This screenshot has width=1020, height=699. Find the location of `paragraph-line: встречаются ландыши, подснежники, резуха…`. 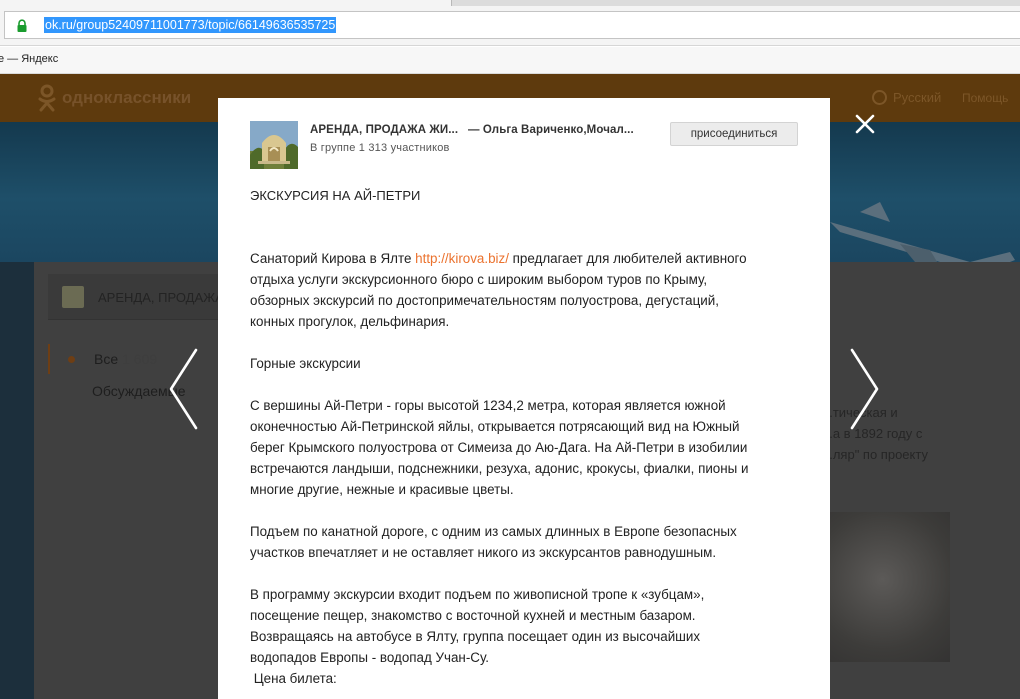

paragraph-line: встречаются ландыши, подснежники, резуха… is located at coordinates (499, 468).